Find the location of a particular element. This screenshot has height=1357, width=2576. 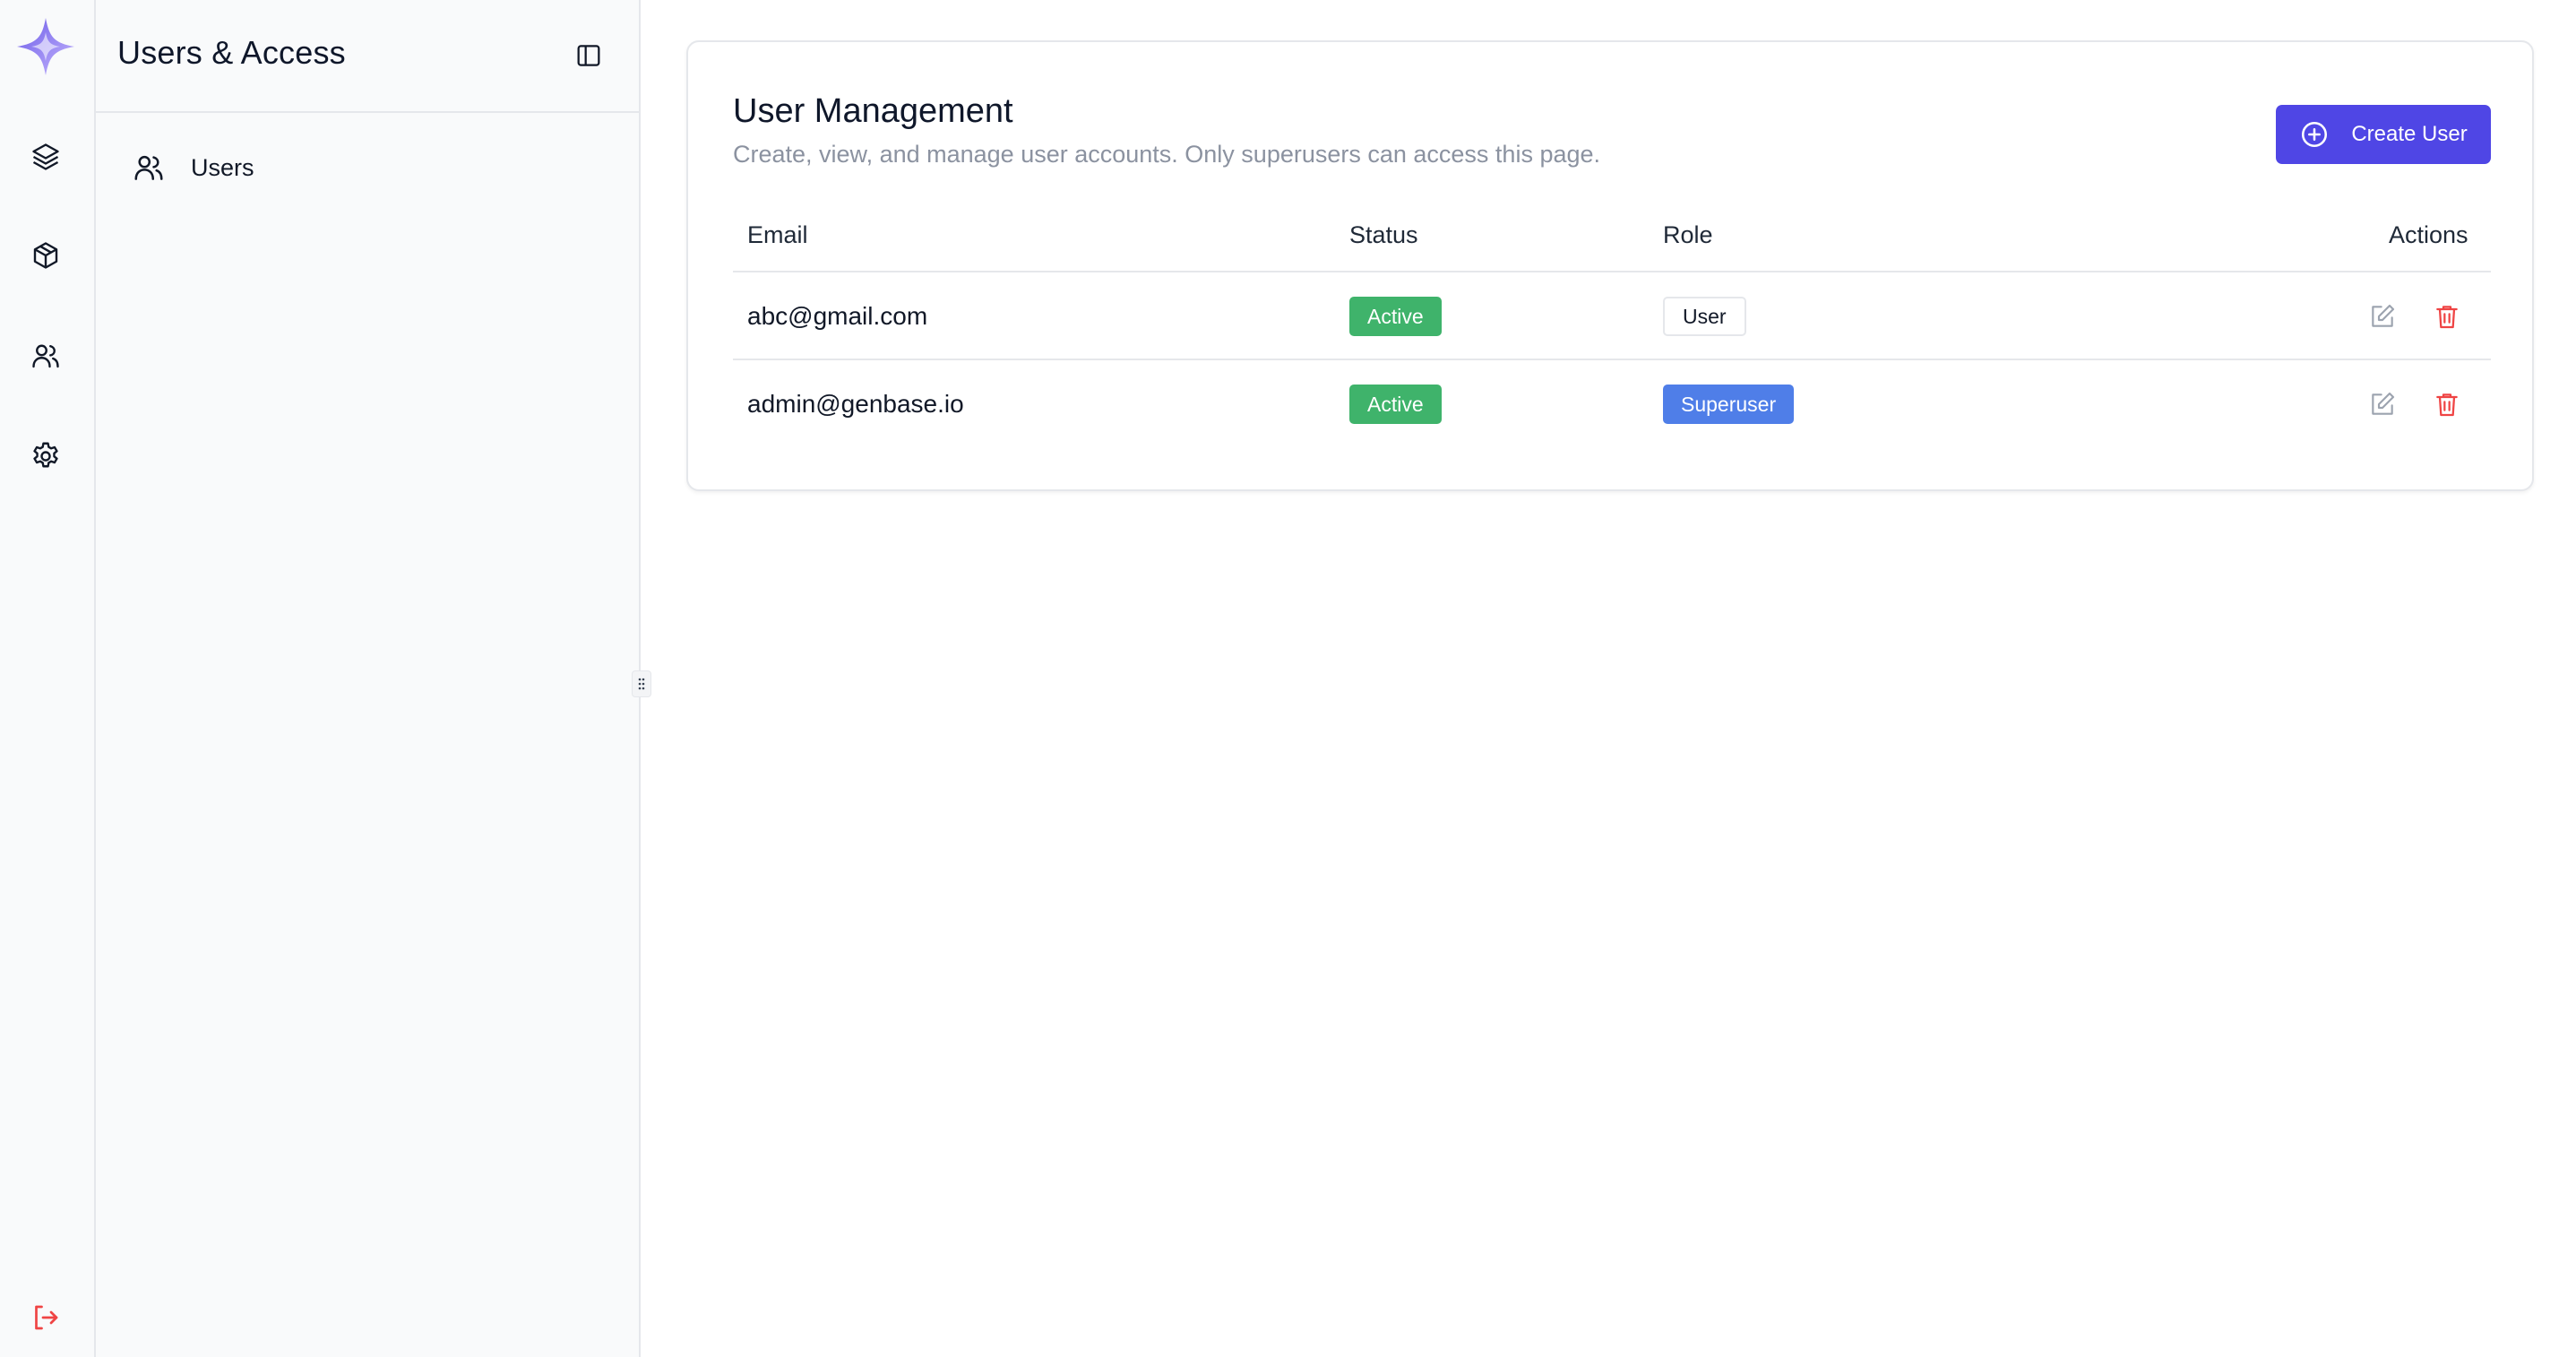

logo-icon is located at coordinates (45, 46).